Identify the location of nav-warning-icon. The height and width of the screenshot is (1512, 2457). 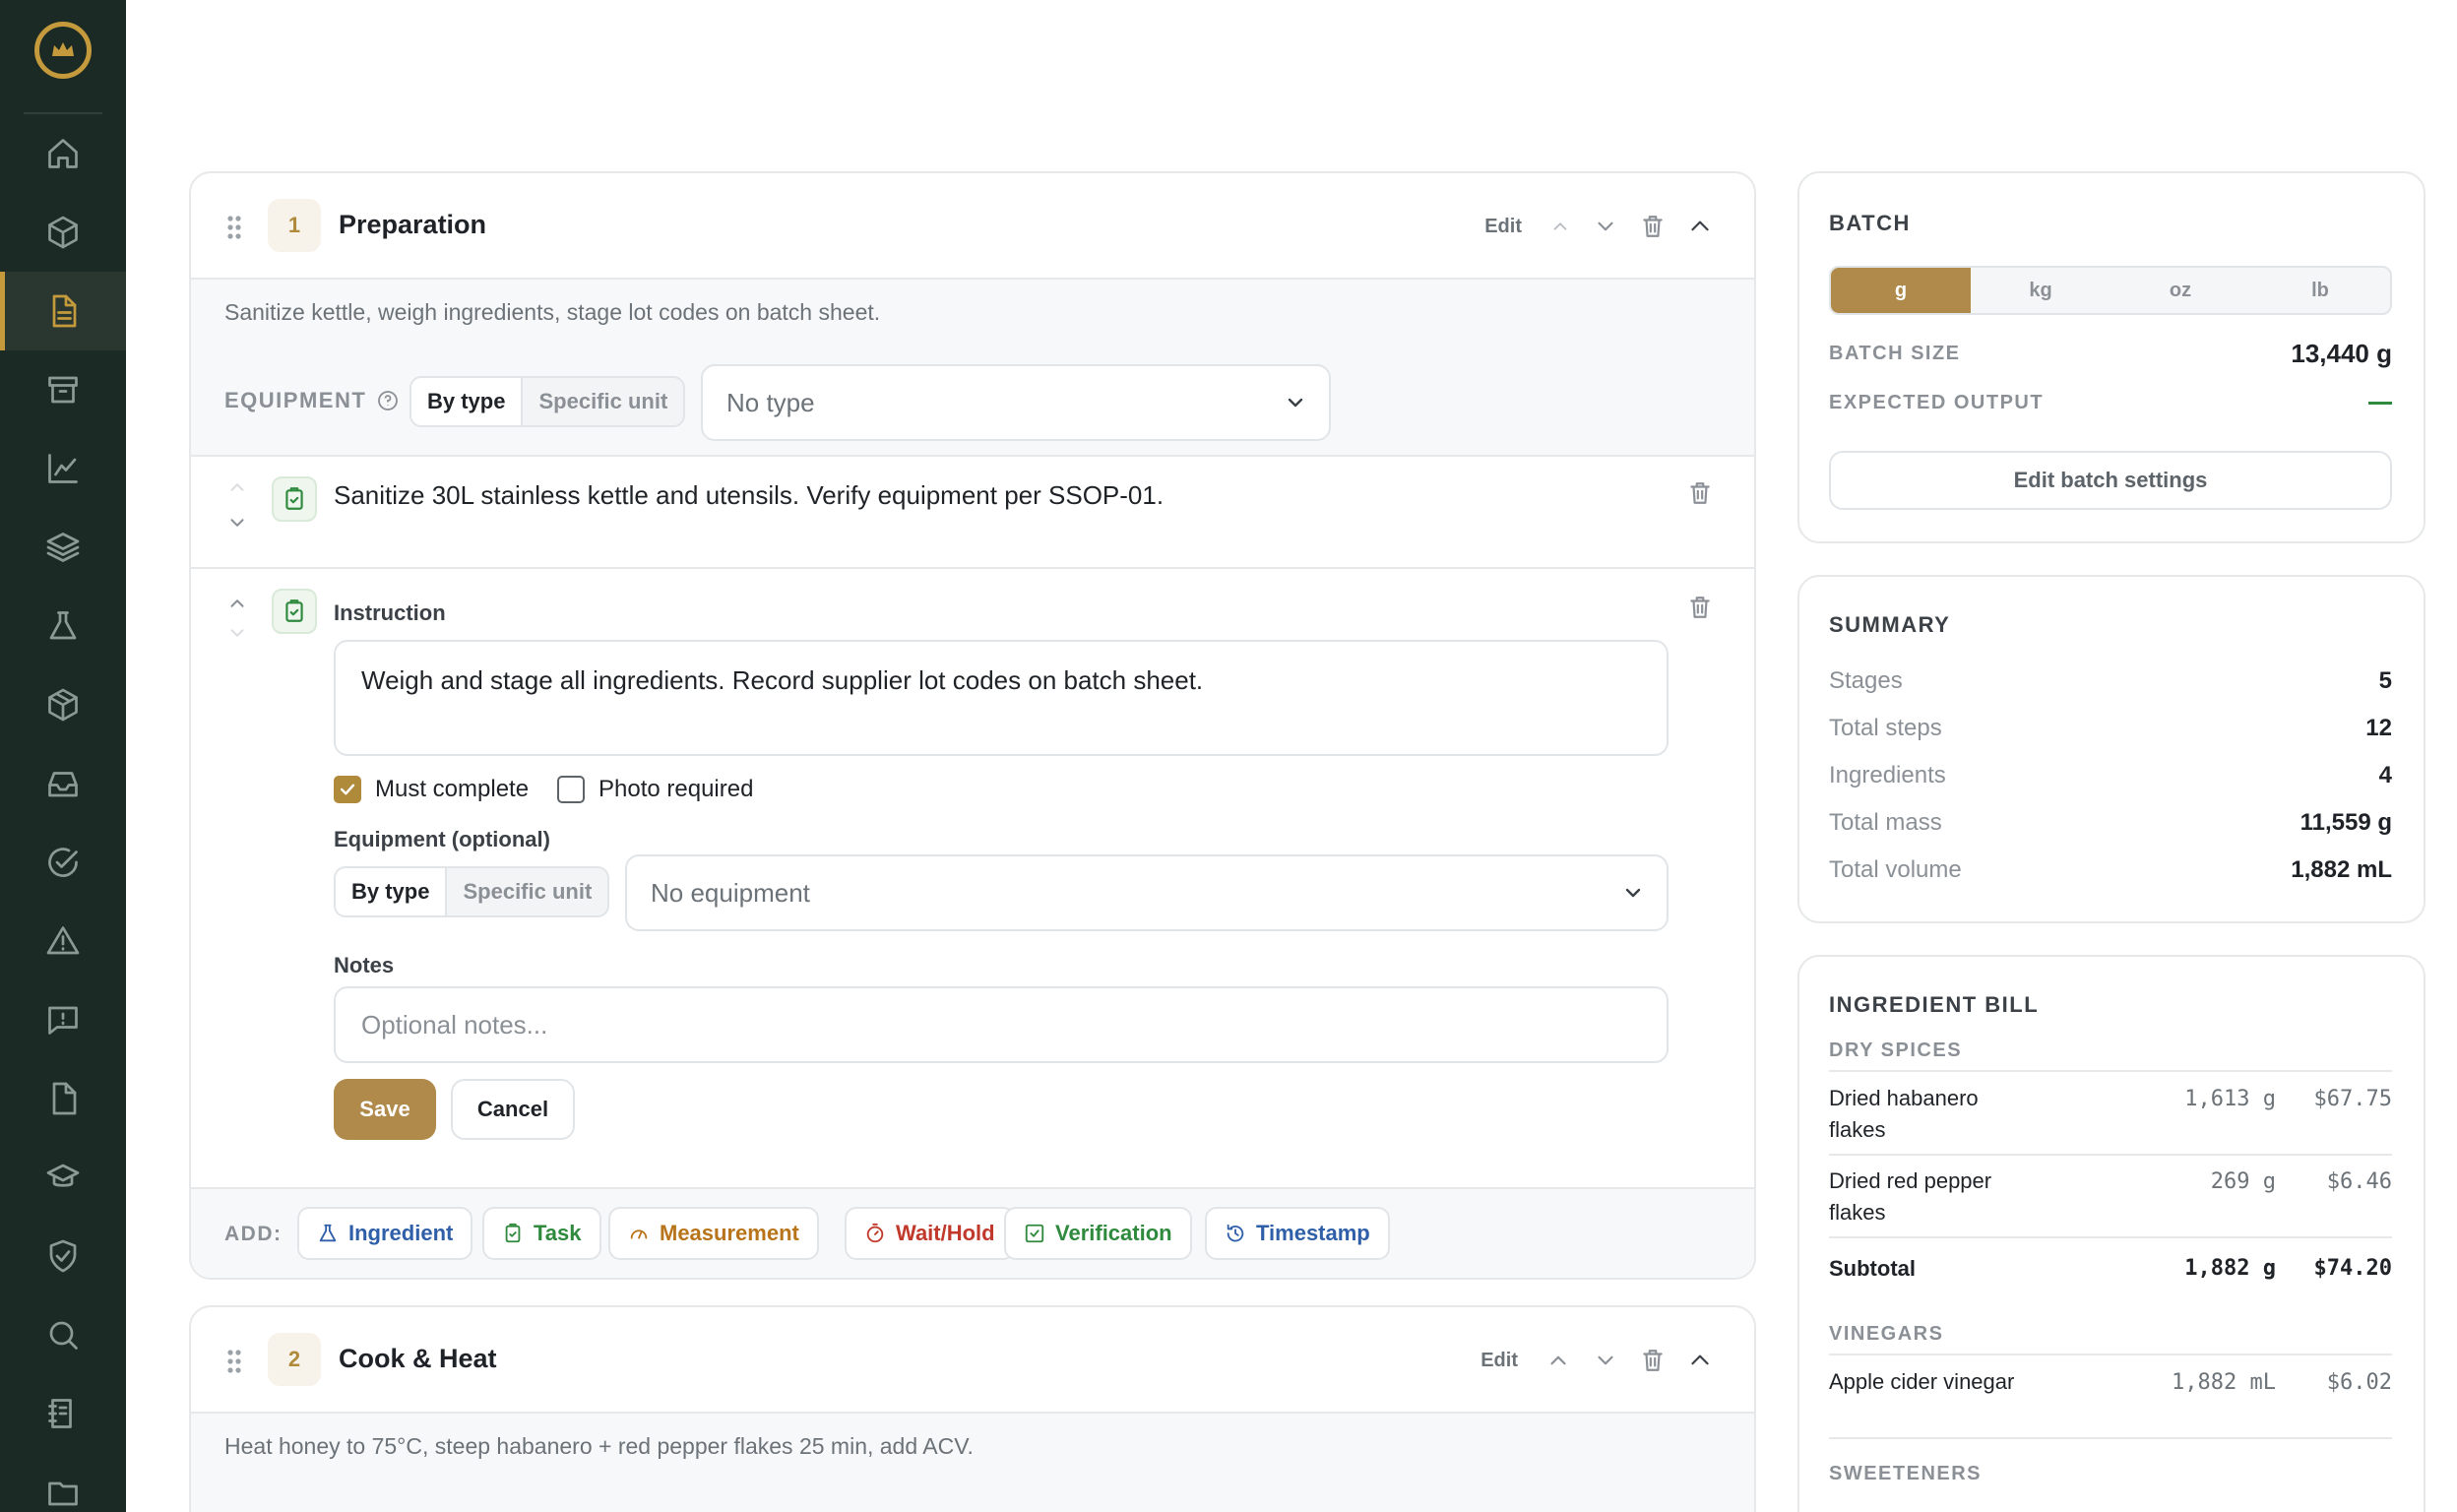
(63, 941).